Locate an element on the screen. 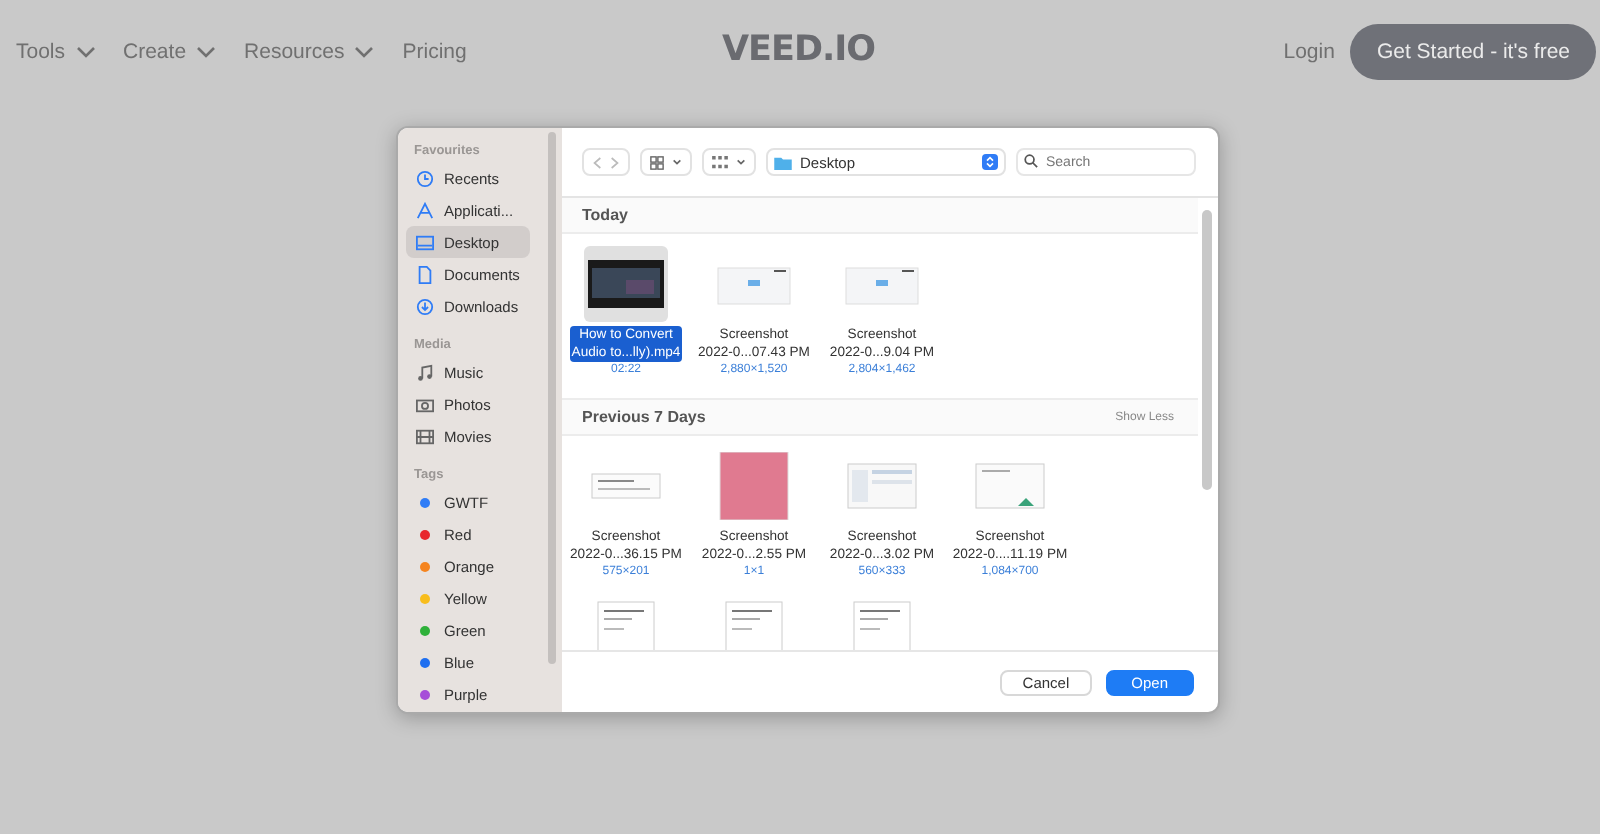  group-view-button is located at coordinates (729, 162).